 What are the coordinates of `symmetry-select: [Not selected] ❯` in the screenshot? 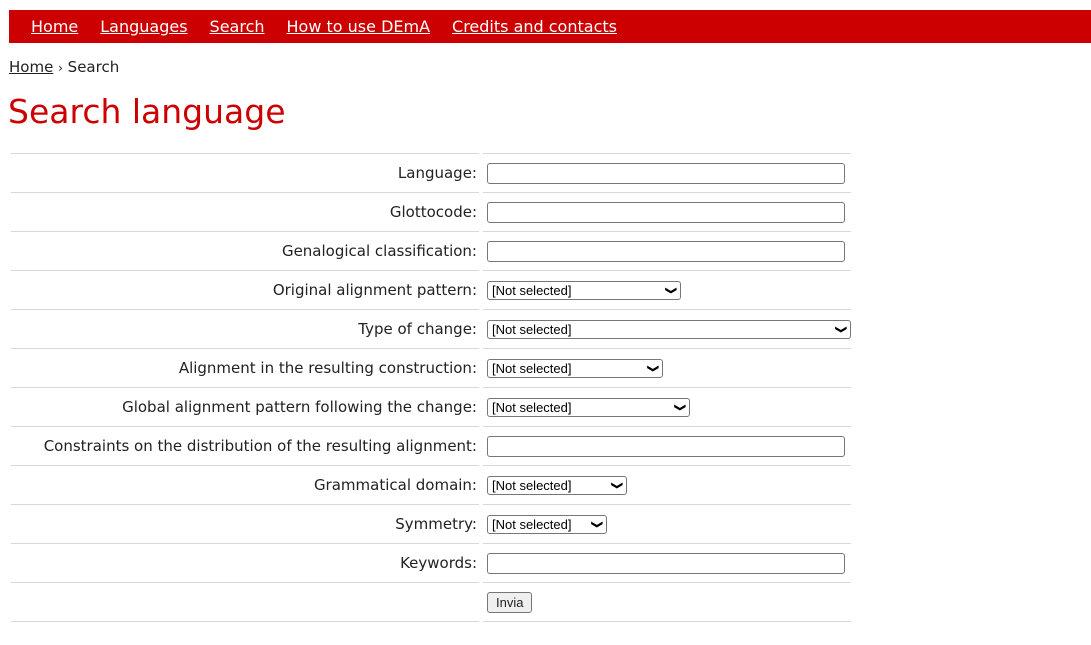 It's located at (547, 524).